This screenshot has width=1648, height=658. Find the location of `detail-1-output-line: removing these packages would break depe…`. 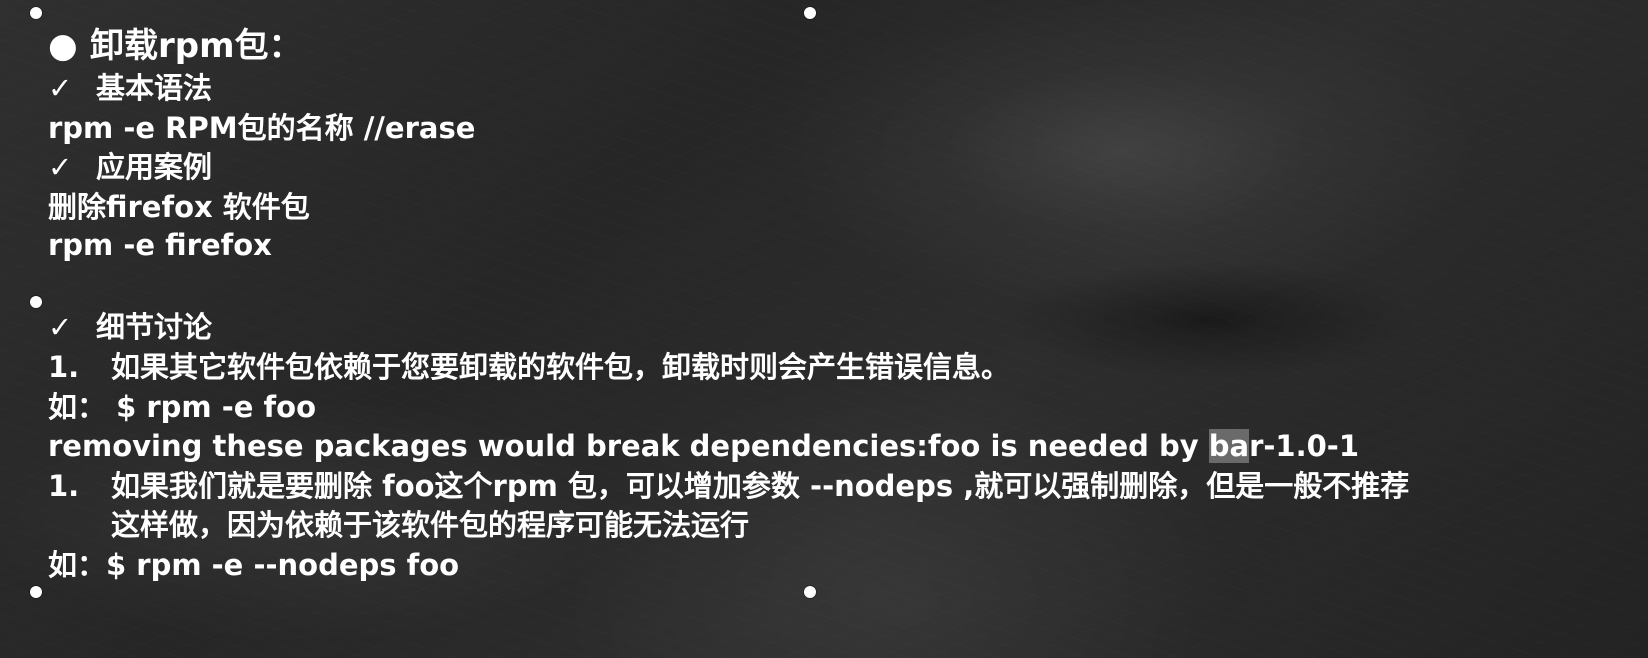

detail-1-output-line: removing these packages would break depe… is located at coordinates (703, 446).